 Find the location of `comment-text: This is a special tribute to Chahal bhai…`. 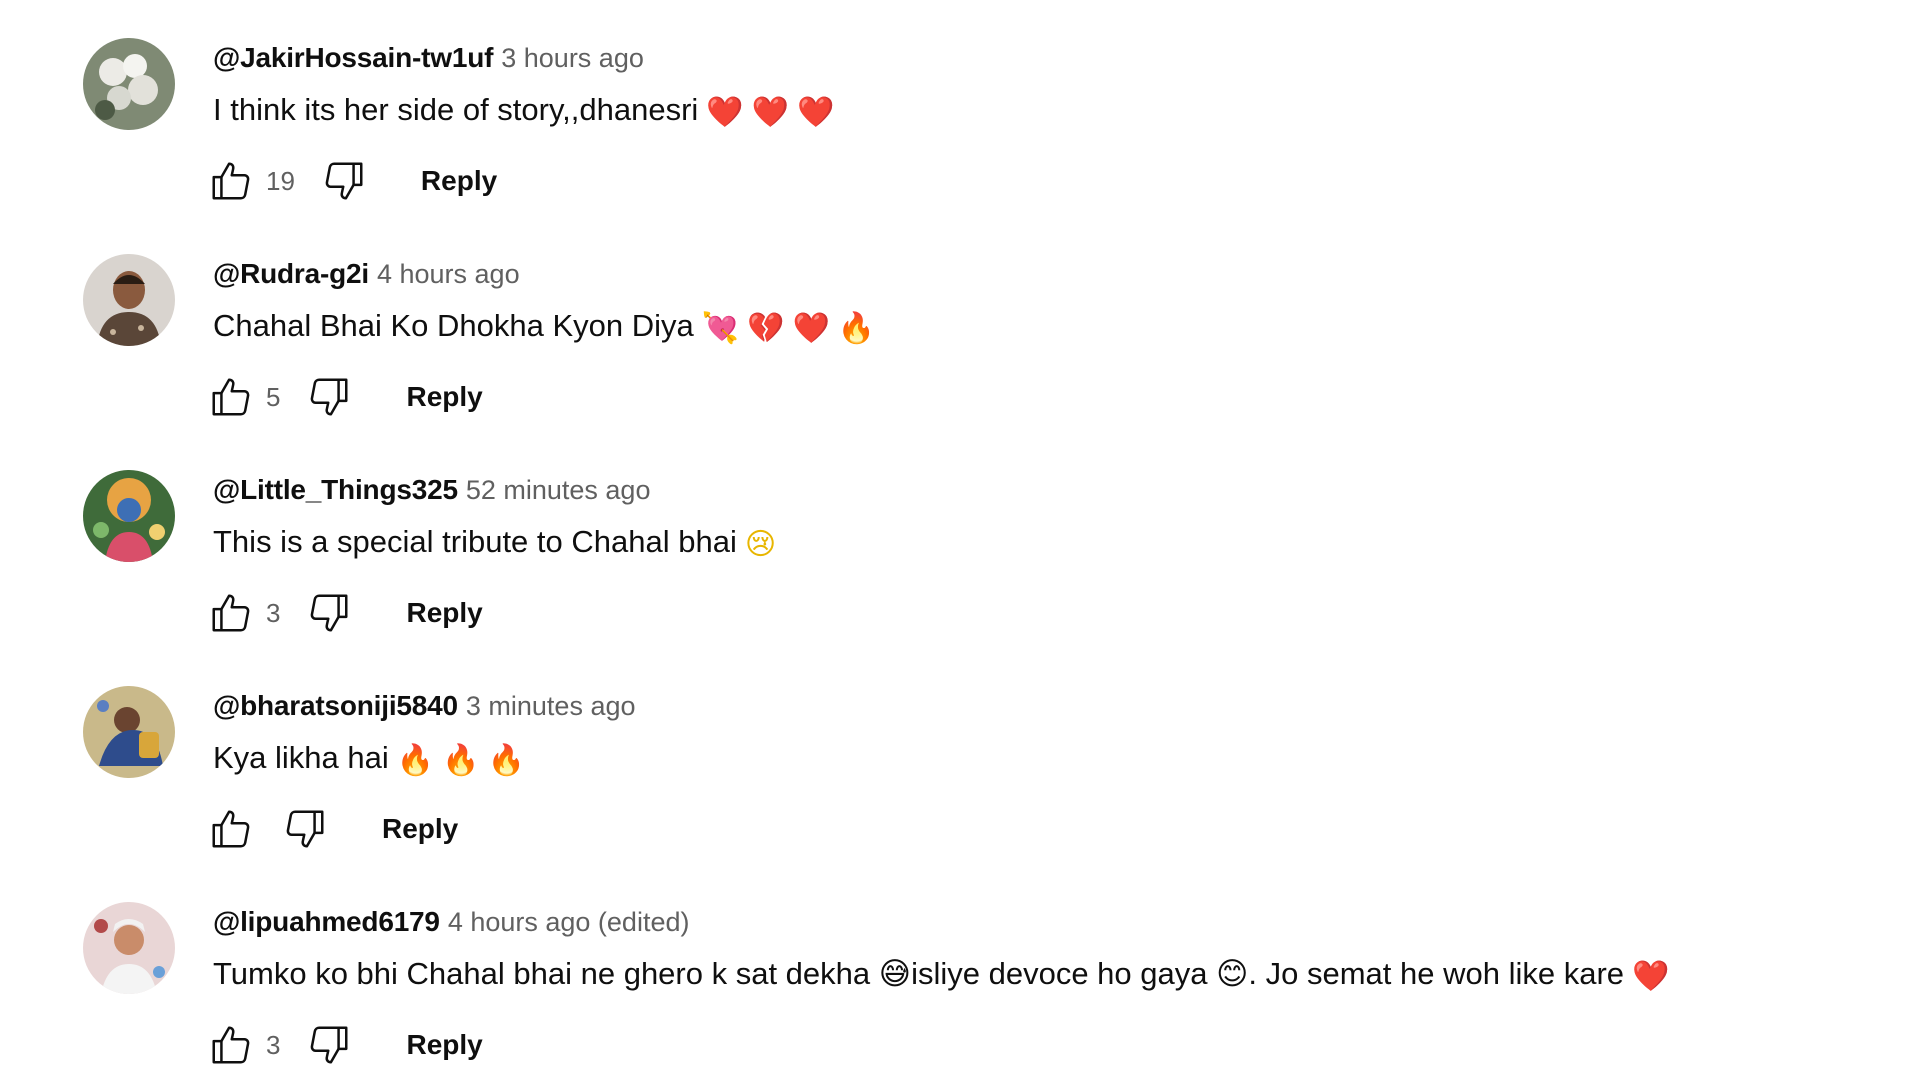

comment-text: This is a special tribute to Chahal bhai… is located at coordinates (494, 543).